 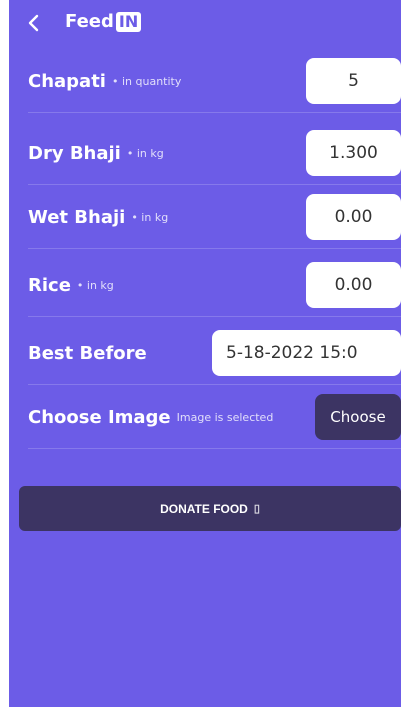 What do you see at coordinates (214, 285) in the screenshot?
I see `field-row-rice: Rice • in kg 0.00` at bounding box center [214, 285].